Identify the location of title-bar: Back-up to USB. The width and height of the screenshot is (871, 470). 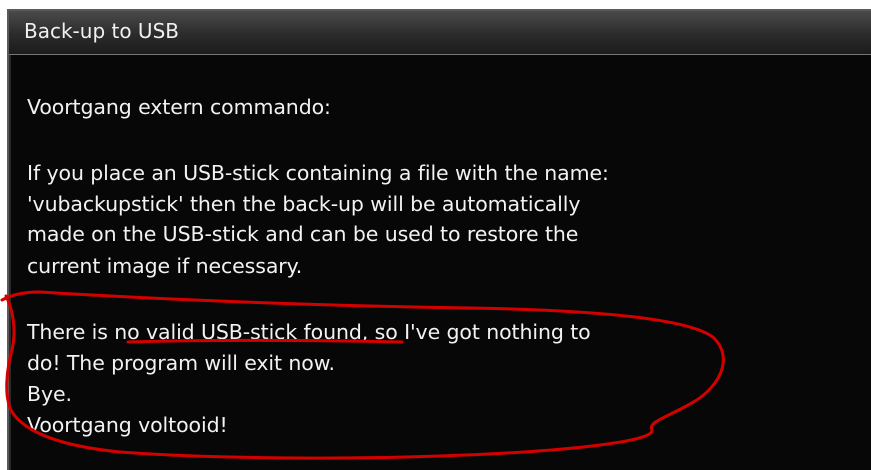
(440, 33).